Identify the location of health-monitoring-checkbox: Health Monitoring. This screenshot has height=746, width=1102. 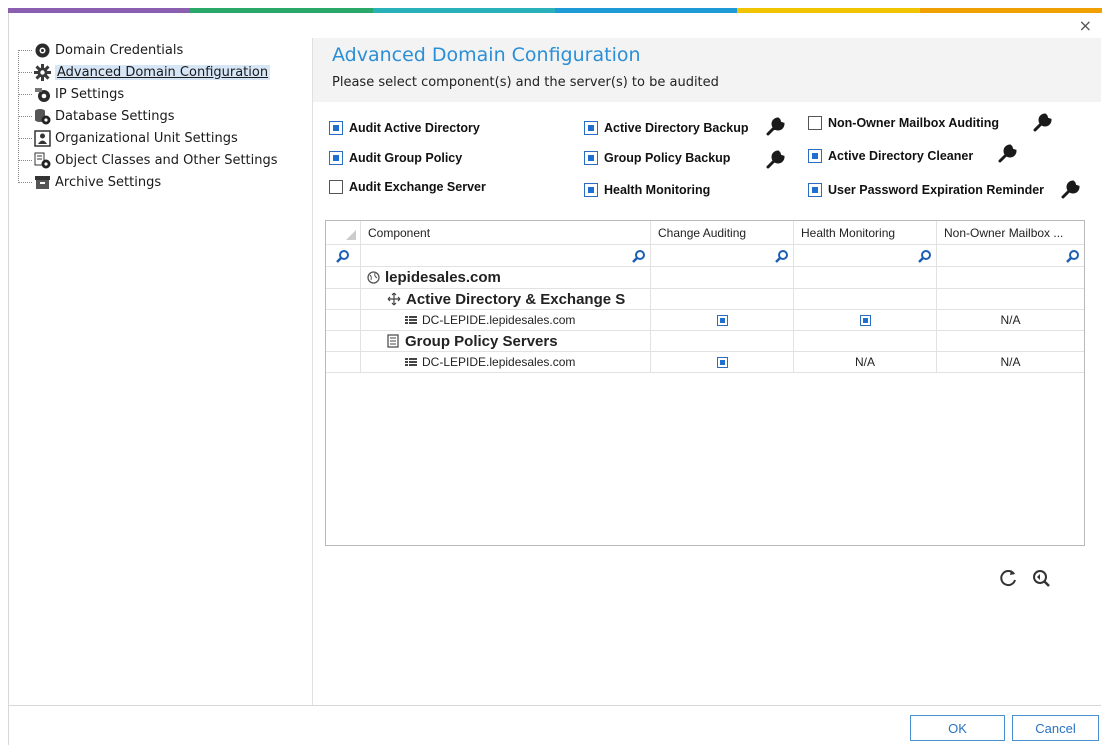
(647, 190).